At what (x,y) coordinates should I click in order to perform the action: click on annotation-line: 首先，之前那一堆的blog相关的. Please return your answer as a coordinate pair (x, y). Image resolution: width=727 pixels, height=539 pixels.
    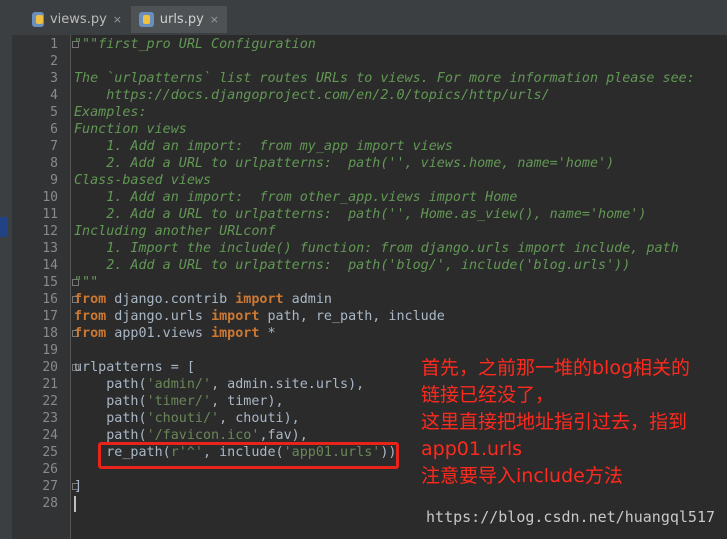
    Looking at the image, I should click on (556, 368).